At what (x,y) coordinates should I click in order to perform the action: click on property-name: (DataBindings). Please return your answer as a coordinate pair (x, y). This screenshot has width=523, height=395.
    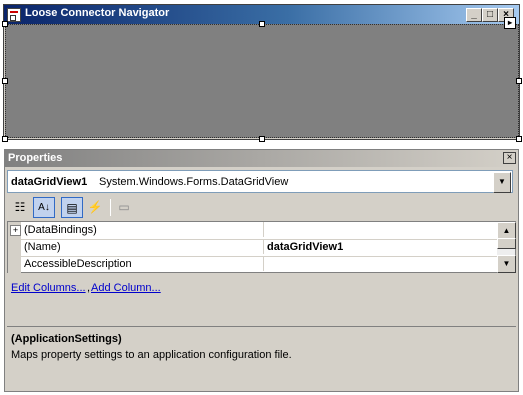
    Looking at the image, I should click on (60, 230).